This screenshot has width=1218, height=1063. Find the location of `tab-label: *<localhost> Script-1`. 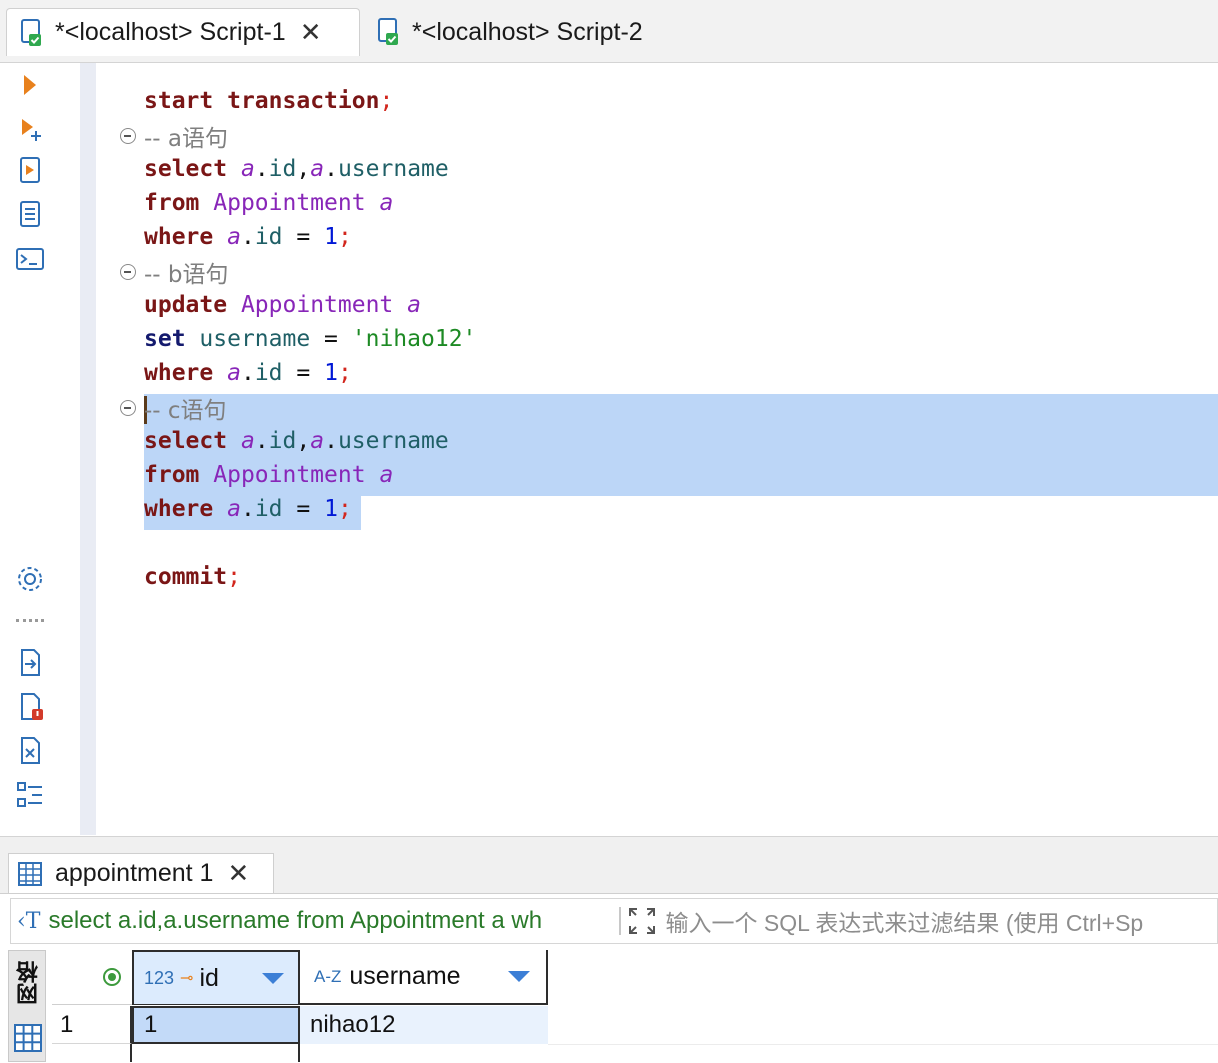

tab-label: *<localhost> Script-1 is located at coordinates (170, 32).